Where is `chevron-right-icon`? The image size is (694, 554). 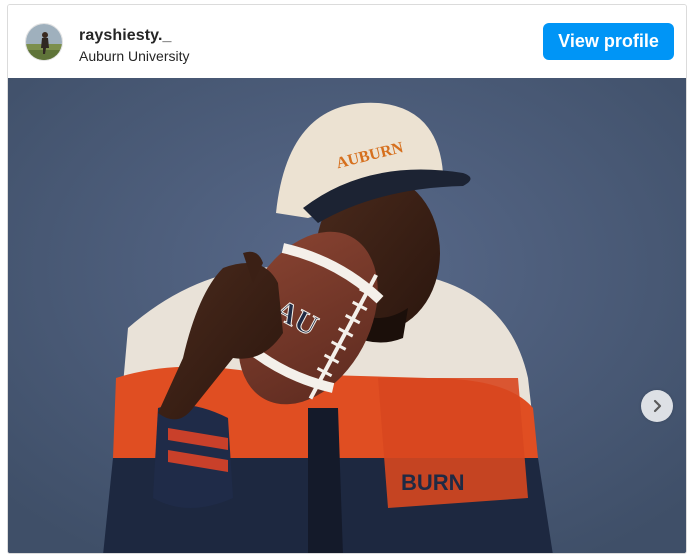 chevron-right-icon is located at coordinates (657, 406).